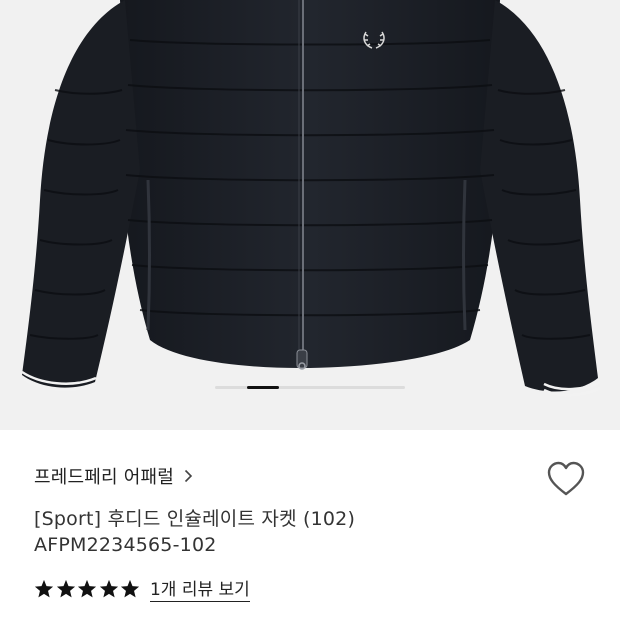 This screenshot has height=620, width=620. What do you see at coordinates (310, 387) in the screenshot?
I see `gallery-pager` at bounding box center [310, 387].